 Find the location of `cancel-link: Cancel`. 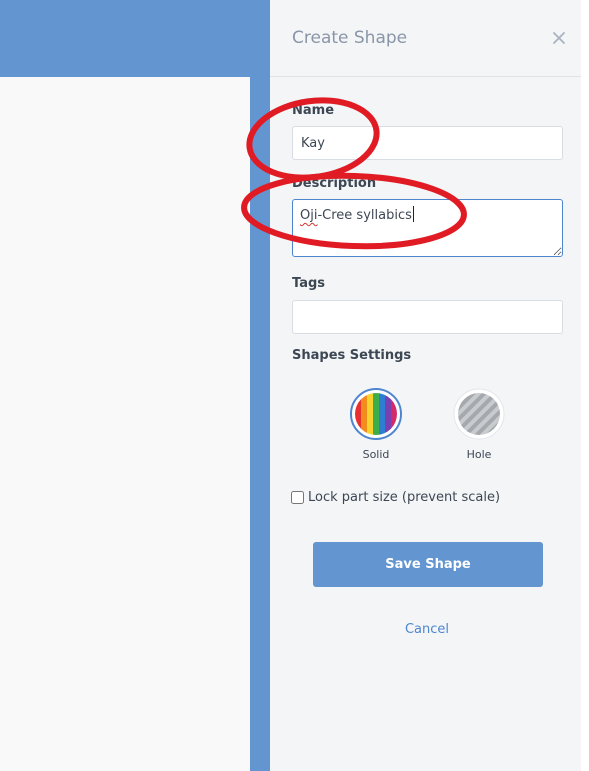

cancel-link: Cancel is located at coordinates (427, 629).